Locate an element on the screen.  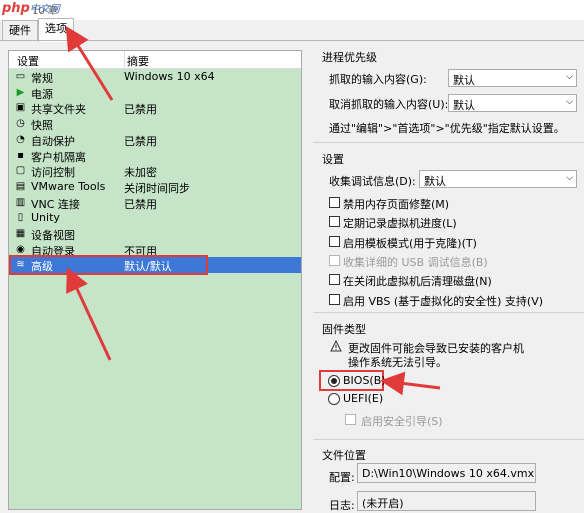
settings-item-summary: 未加密 is located at coordinates (140, 173).